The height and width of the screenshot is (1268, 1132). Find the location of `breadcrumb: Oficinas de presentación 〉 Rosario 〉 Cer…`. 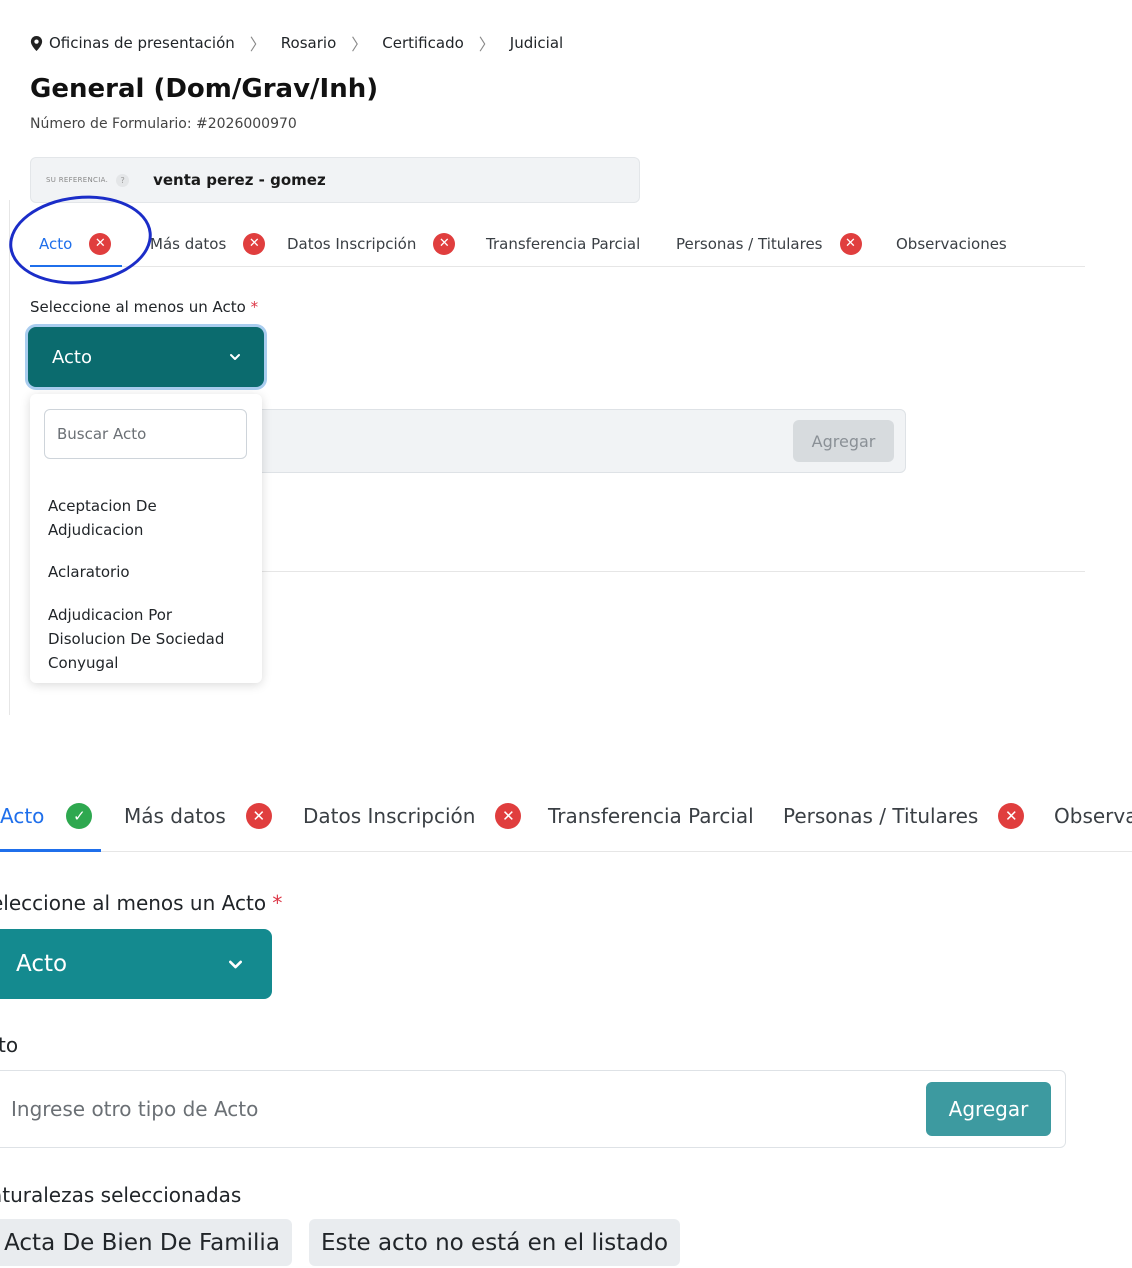

breadcrumb: Oficinas de presentación 〉 Rosario 〉 Cer… is located at coordinates (296, 43).